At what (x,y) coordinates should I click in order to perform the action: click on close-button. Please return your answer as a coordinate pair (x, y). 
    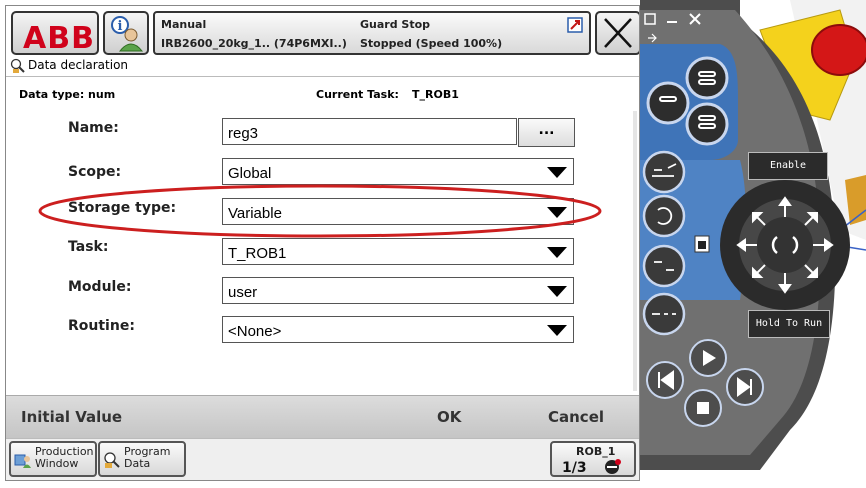
    Looking at the image, I should click on (617, 33).